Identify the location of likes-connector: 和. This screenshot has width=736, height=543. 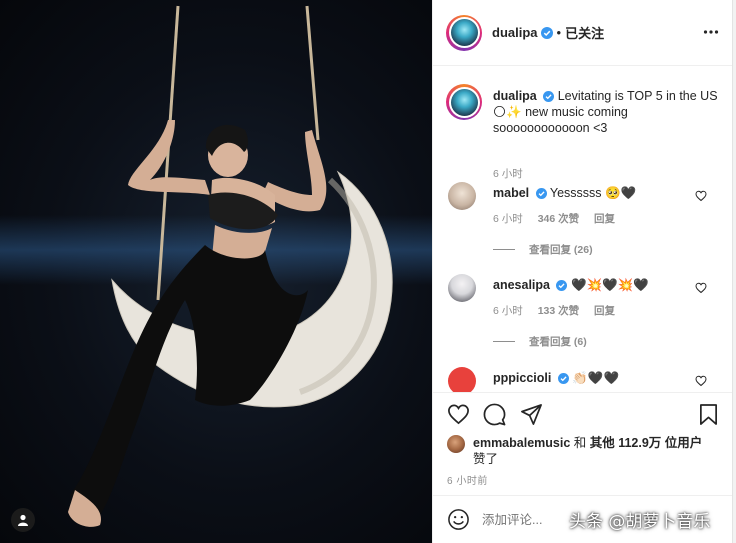
(580, 443).